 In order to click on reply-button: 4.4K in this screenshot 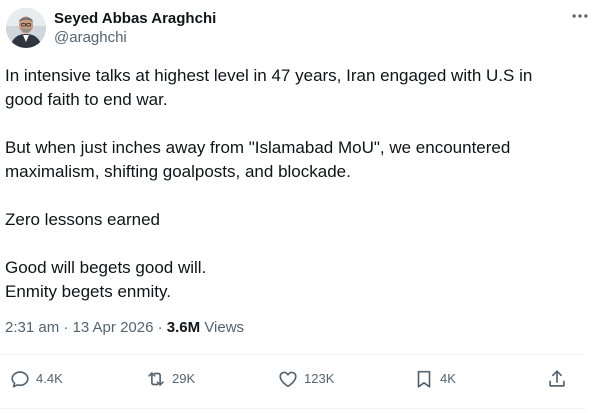, I will do `click(36, 379)`.